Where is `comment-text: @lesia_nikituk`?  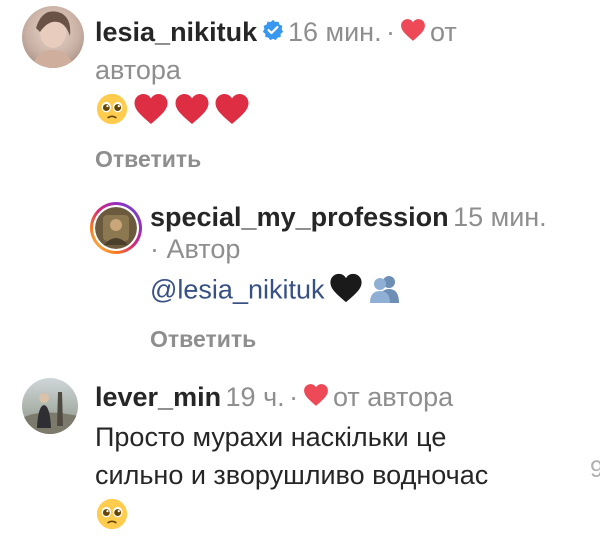 comment-text: @lesia_nikituk is located at coordinates (276, 294).